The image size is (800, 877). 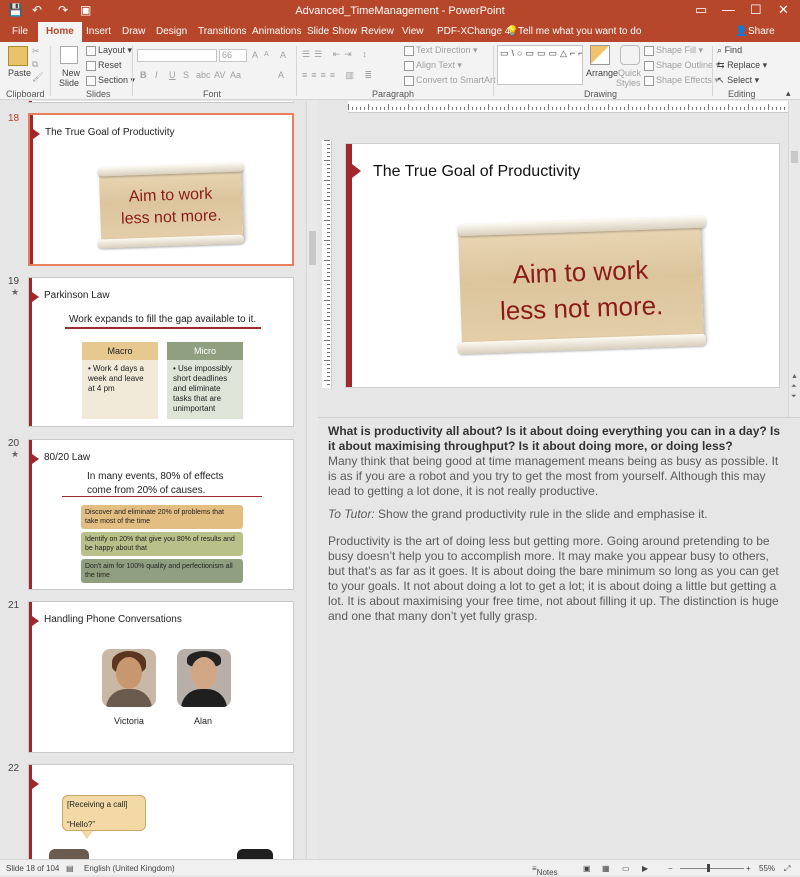 I want to click on slide-thumb-22: [Receiving a call] “Hello?”, so click(x=161, y=811).